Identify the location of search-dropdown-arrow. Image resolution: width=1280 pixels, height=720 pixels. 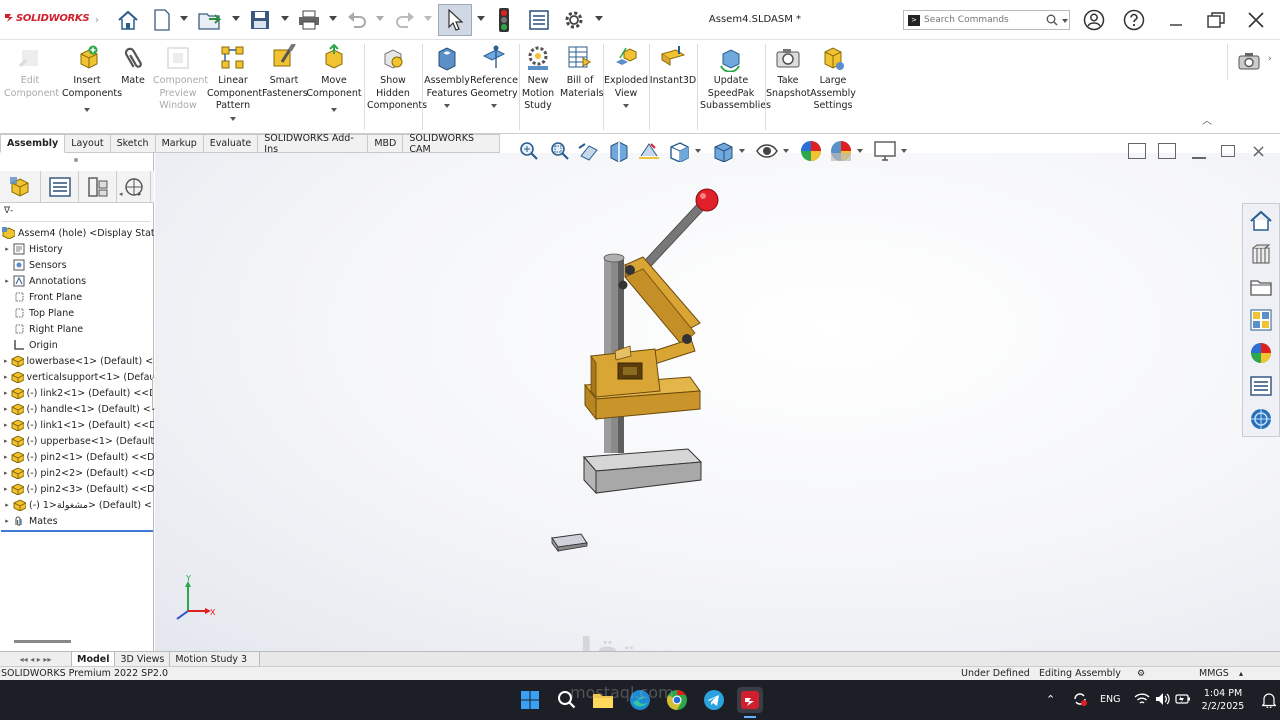
(1065, 21).